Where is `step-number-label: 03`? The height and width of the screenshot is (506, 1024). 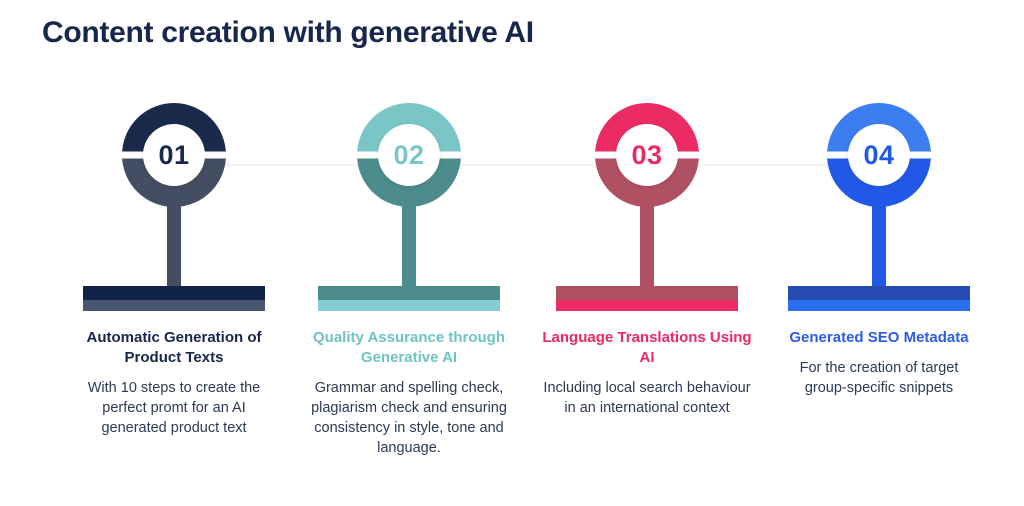 step-number-label: 03 is located at coordinates (647, 154).